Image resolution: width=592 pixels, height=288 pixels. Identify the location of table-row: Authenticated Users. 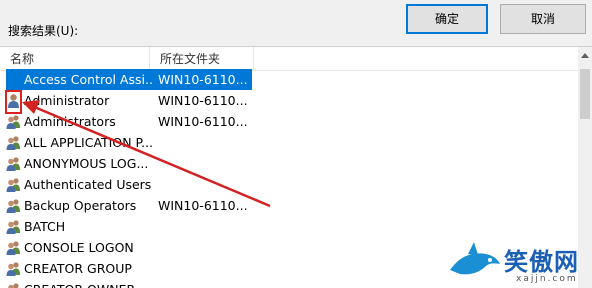
(289, 184).